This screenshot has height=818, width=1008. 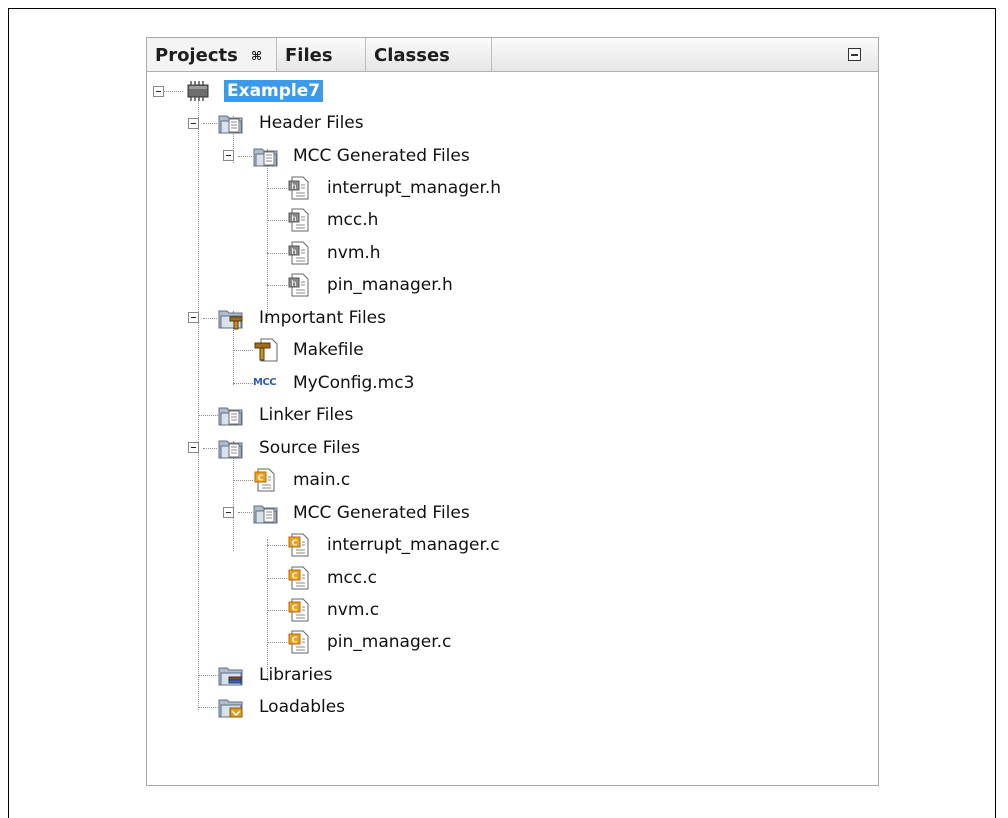 I want to click on tab-files: Files, so click(x=321, y=54).